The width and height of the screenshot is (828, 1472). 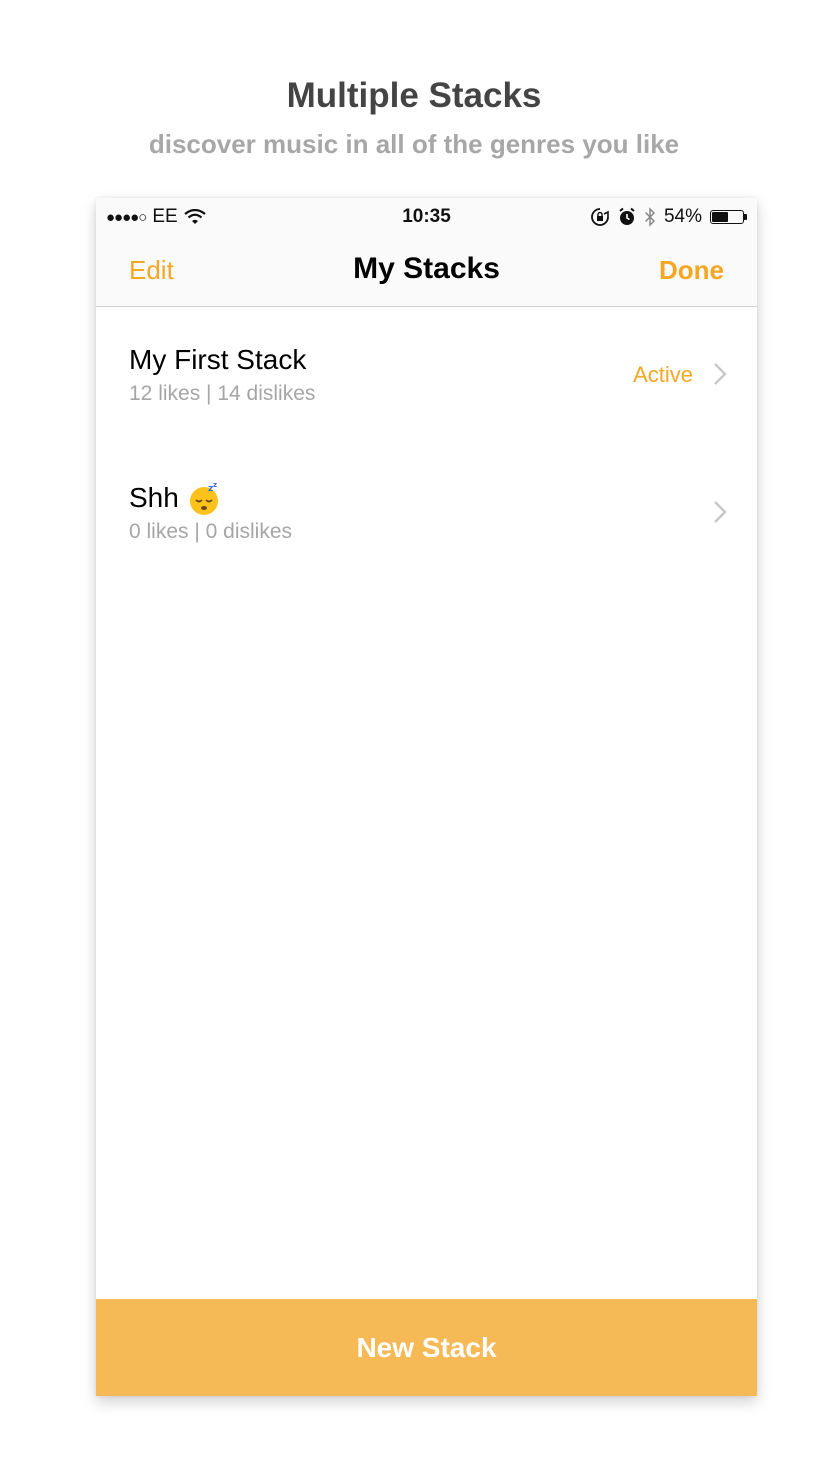 What do you see at coordinates (203, 498) in the screenshot?
I see `sleeping-face-icon: z z` at bounding box center [203, 498].